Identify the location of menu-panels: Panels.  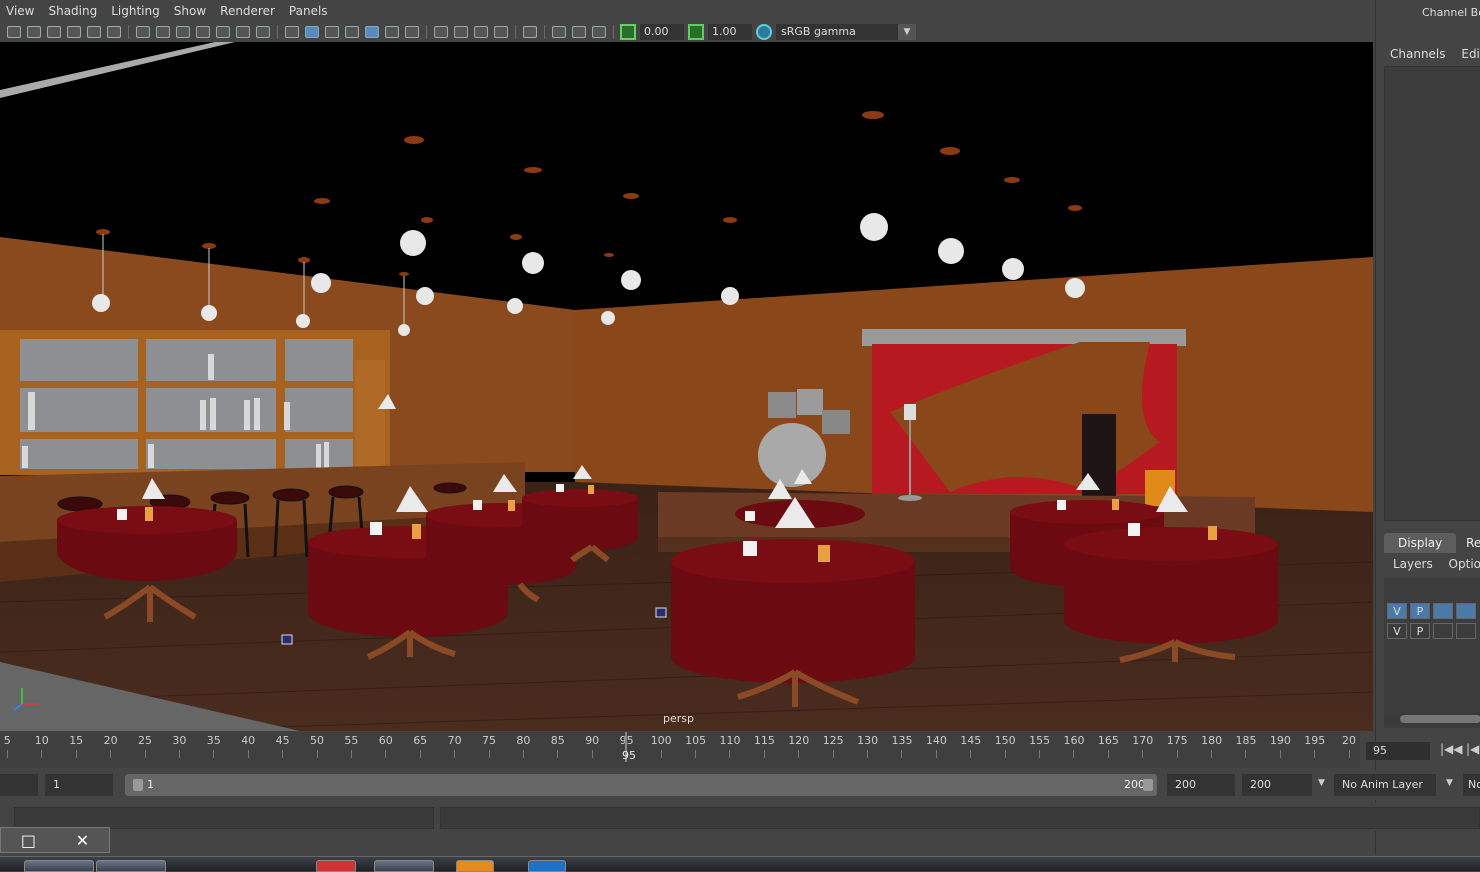
(308, 11).